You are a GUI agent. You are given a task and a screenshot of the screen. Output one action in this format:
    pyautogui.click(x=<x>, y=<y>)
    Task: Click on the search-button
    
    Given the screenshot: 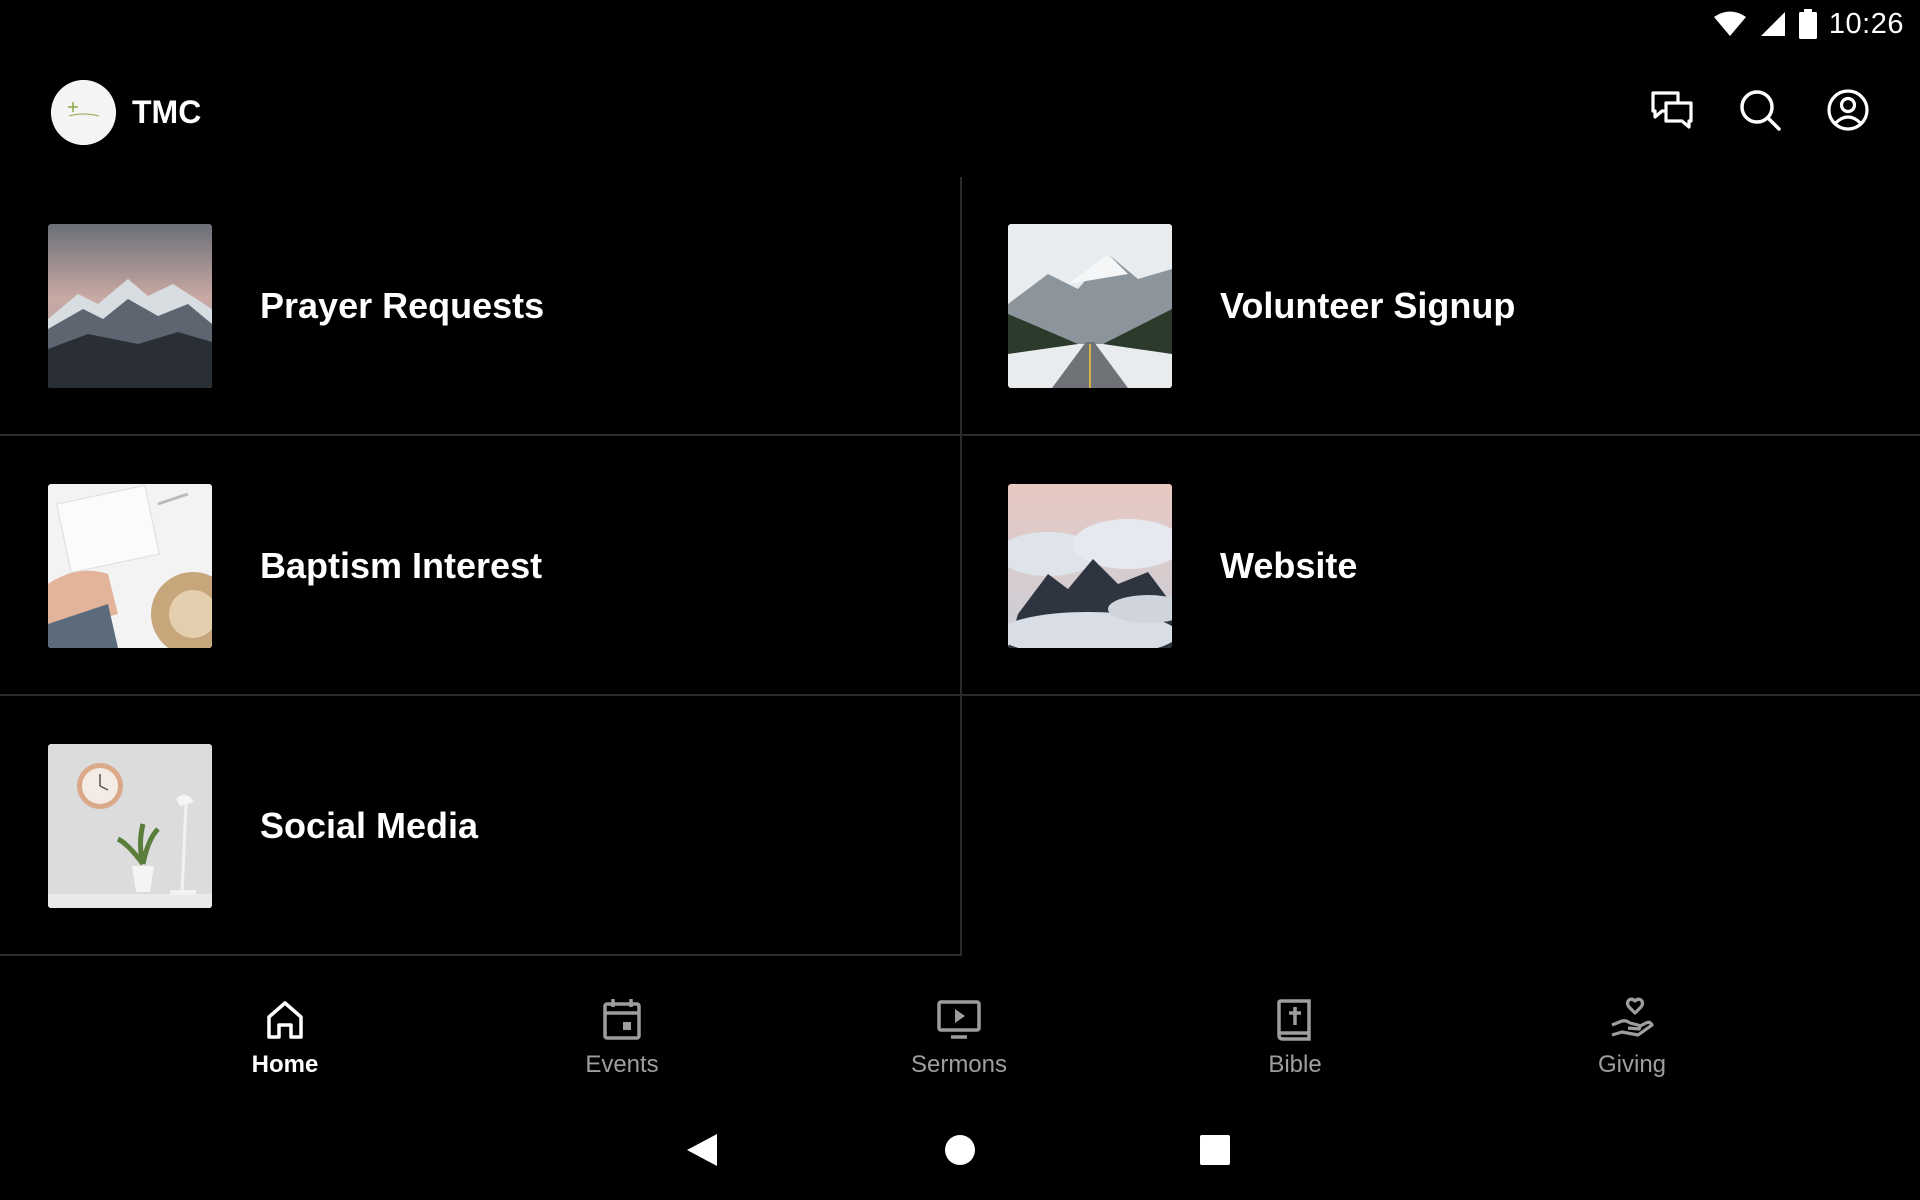 What is the action you would take?
    pyautogui.click(x=1760, y=112)
    